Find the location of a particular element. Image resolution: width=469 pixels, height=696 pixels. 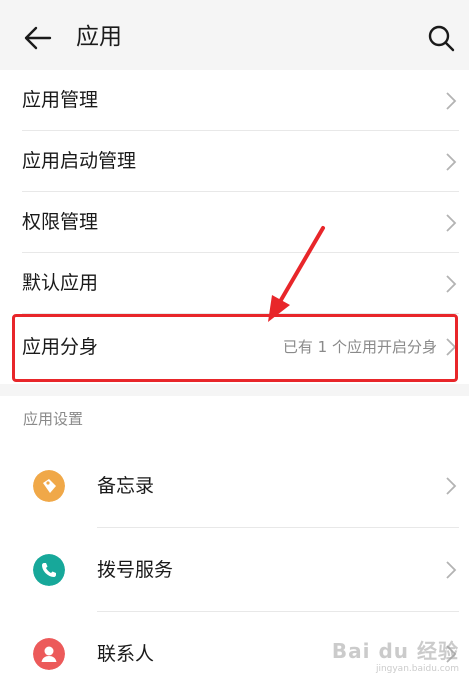

contact-person-icon is located at coordinates (49, 654).